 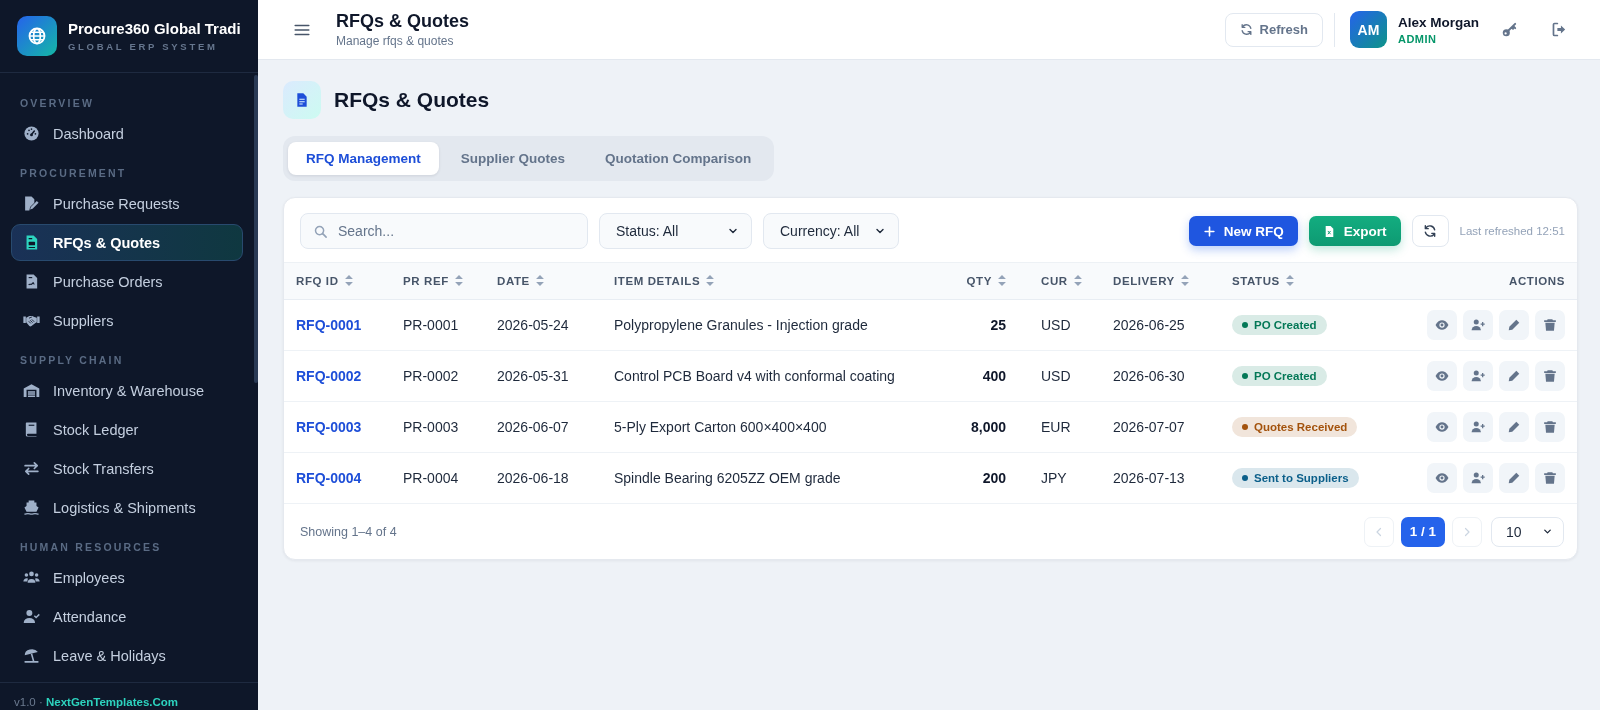 I want to click on filter-select: Status: All, so click(x=675, y=231).